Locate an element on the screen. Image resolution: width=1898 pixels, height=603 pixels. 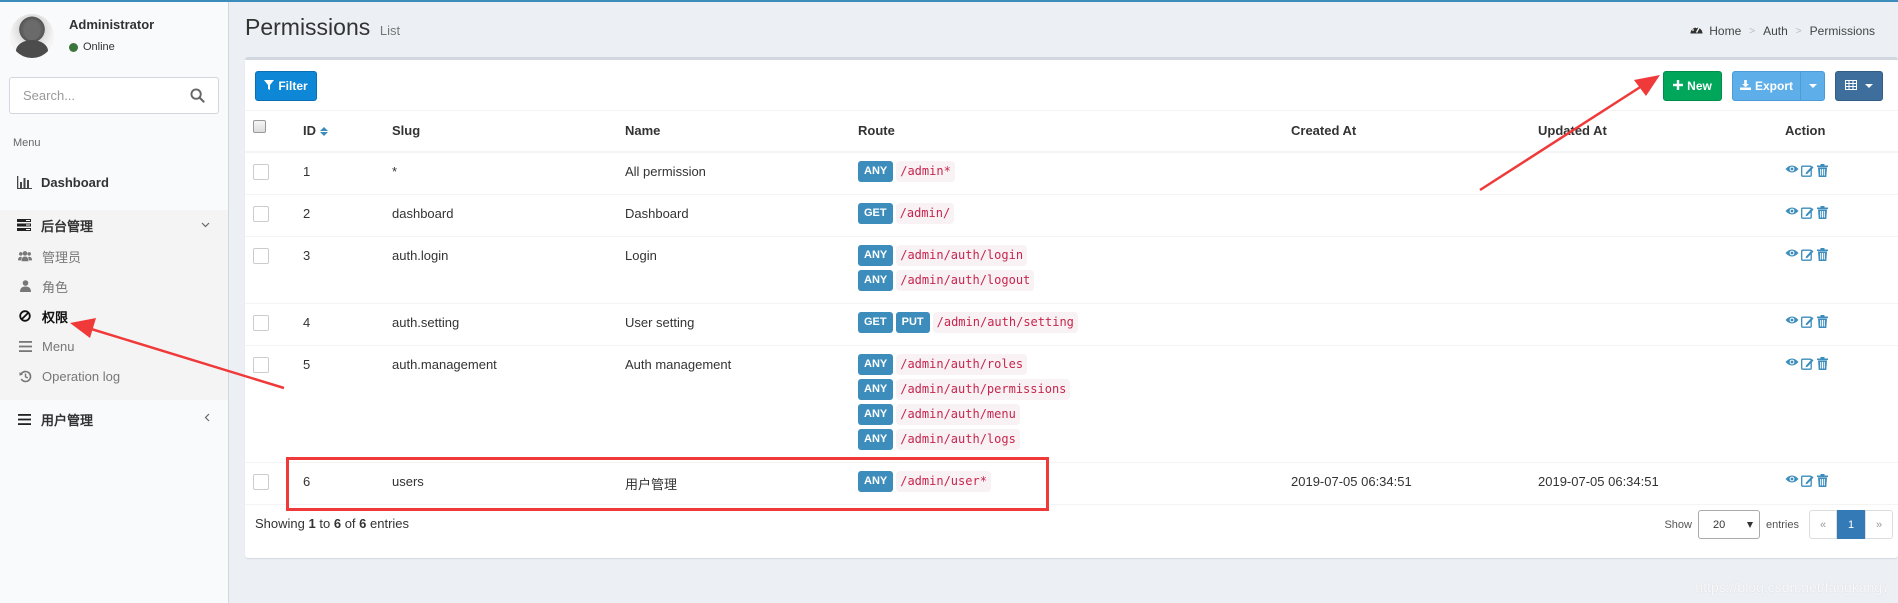
sidebar-item-roles: 角色 is located at coordinates (114, 286).